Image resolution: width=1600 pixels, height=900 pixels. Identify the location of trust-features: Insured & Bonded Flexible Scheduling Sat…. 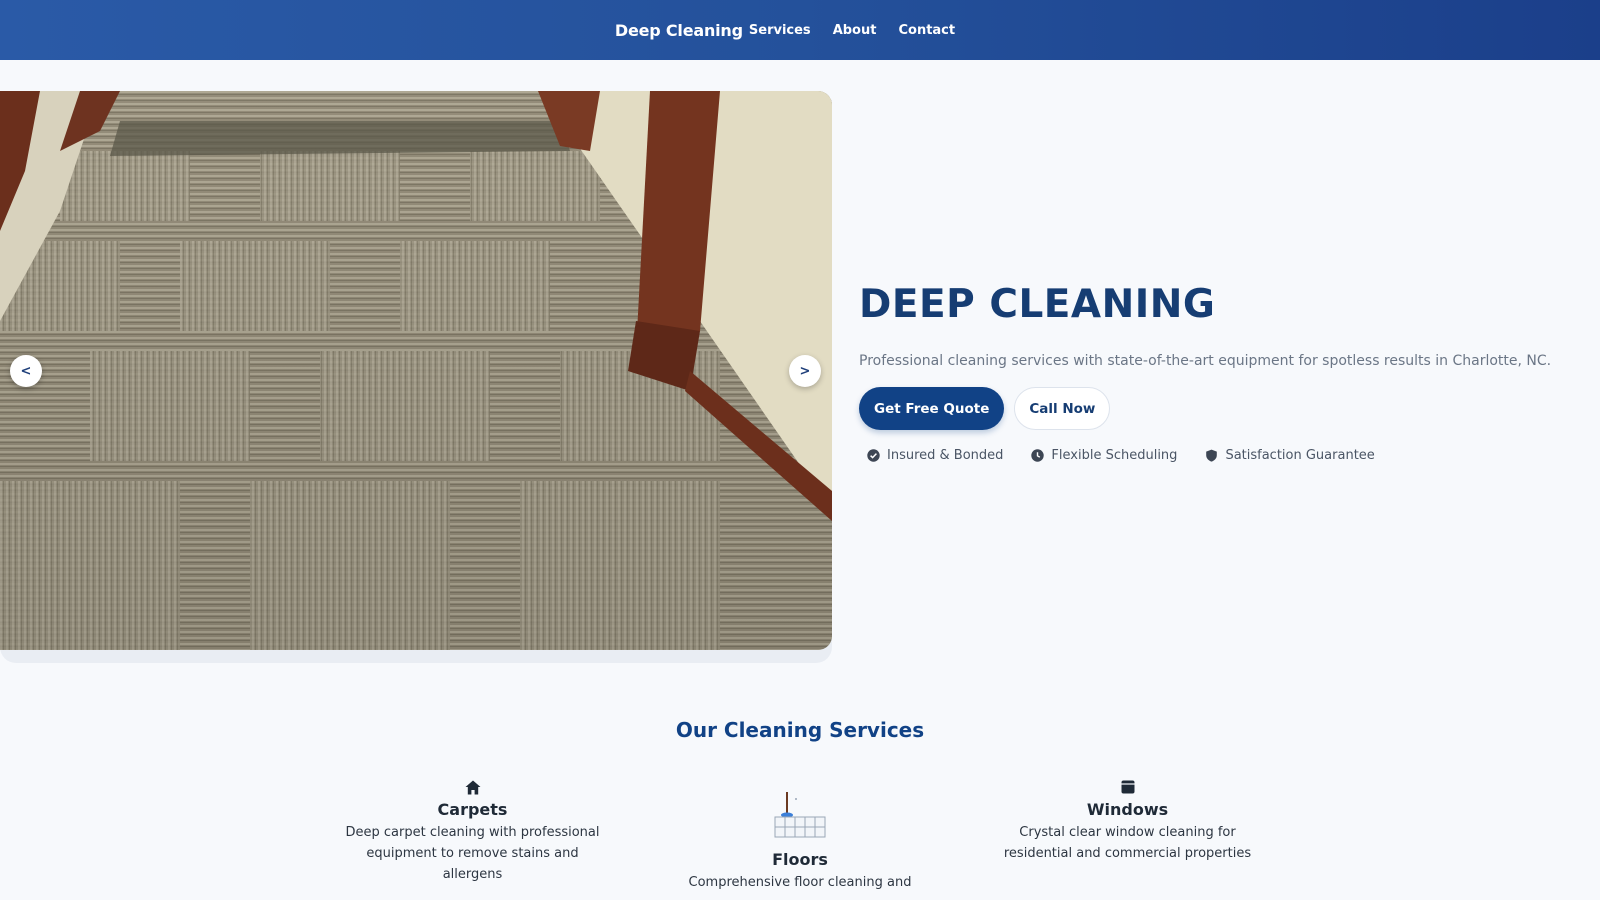
(1219, 455).